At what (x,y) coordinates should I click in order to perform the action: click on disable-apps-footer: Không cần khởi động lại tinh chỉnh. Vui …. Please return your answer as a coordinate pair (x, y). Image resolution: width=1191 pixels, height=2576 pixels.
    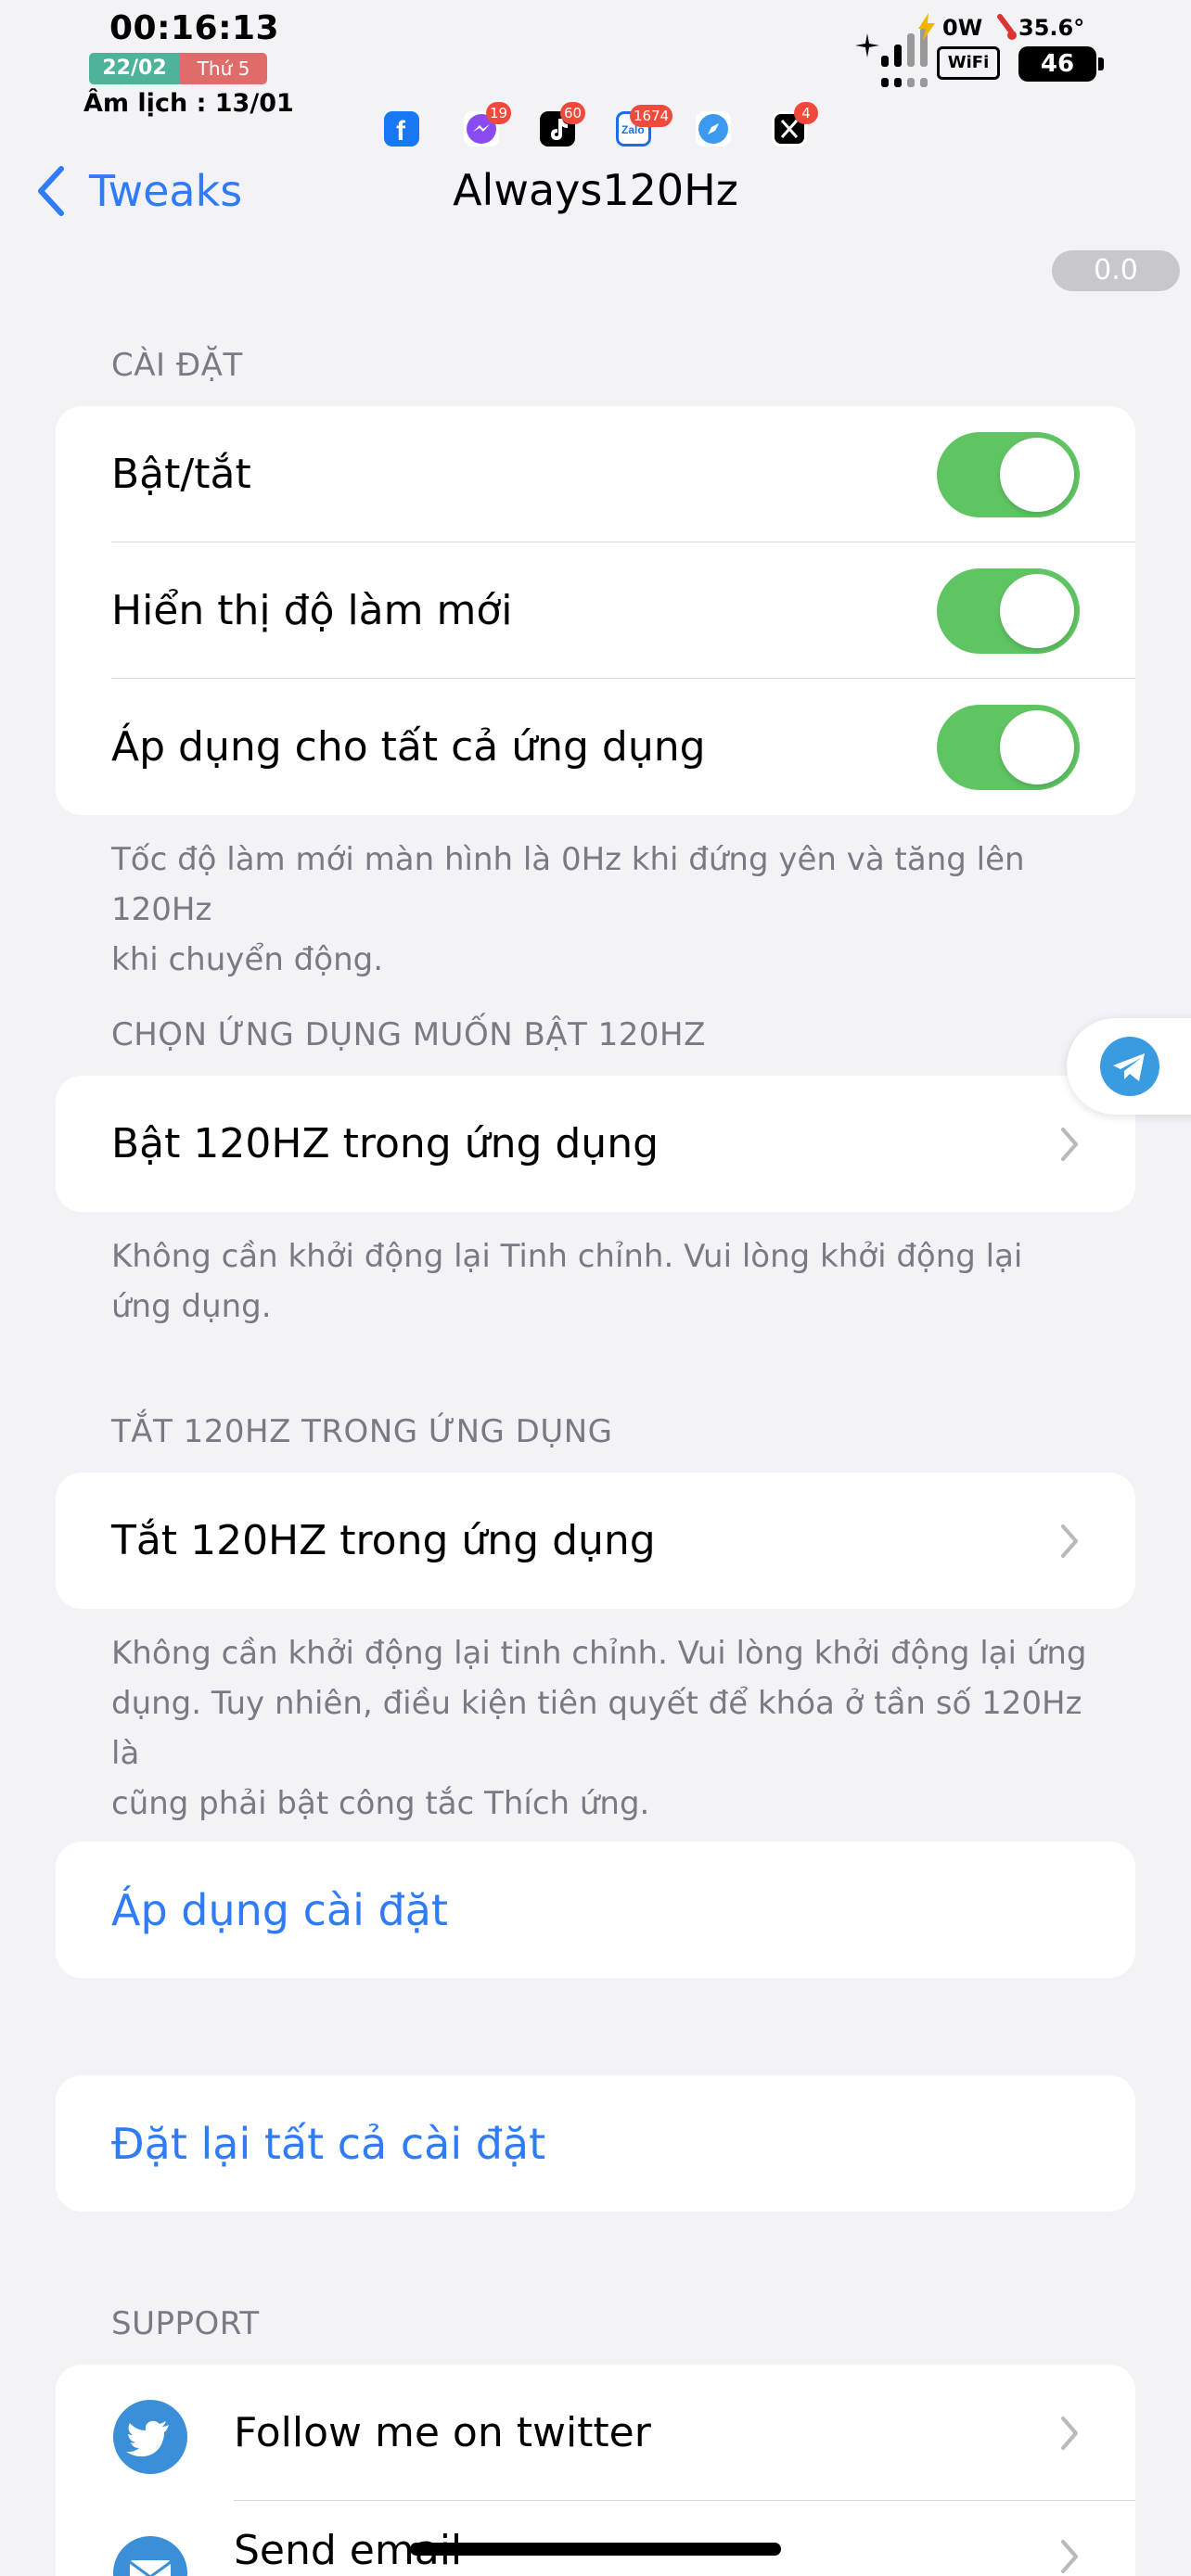
    Looking at the image, I should click on (603, 1728).